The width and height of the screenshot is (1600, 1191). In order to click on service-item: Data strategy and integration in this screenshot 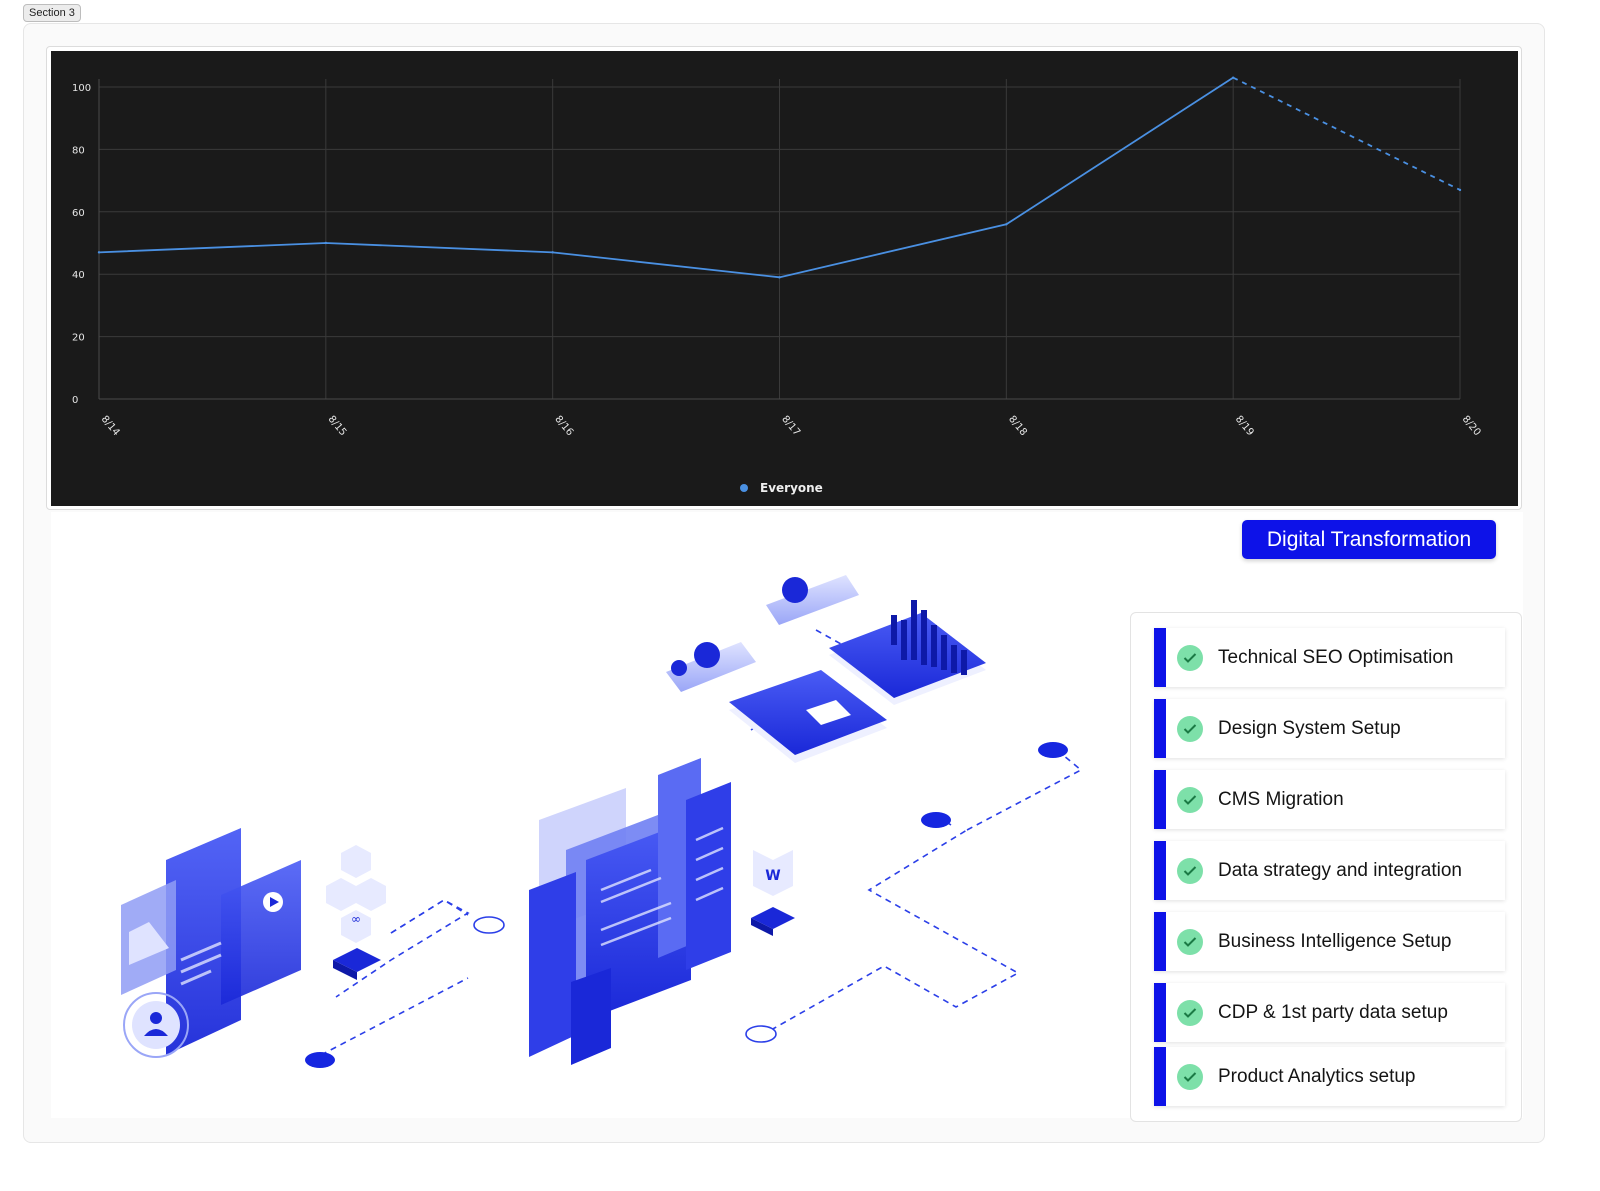, I will do `click(1329, 870)`.